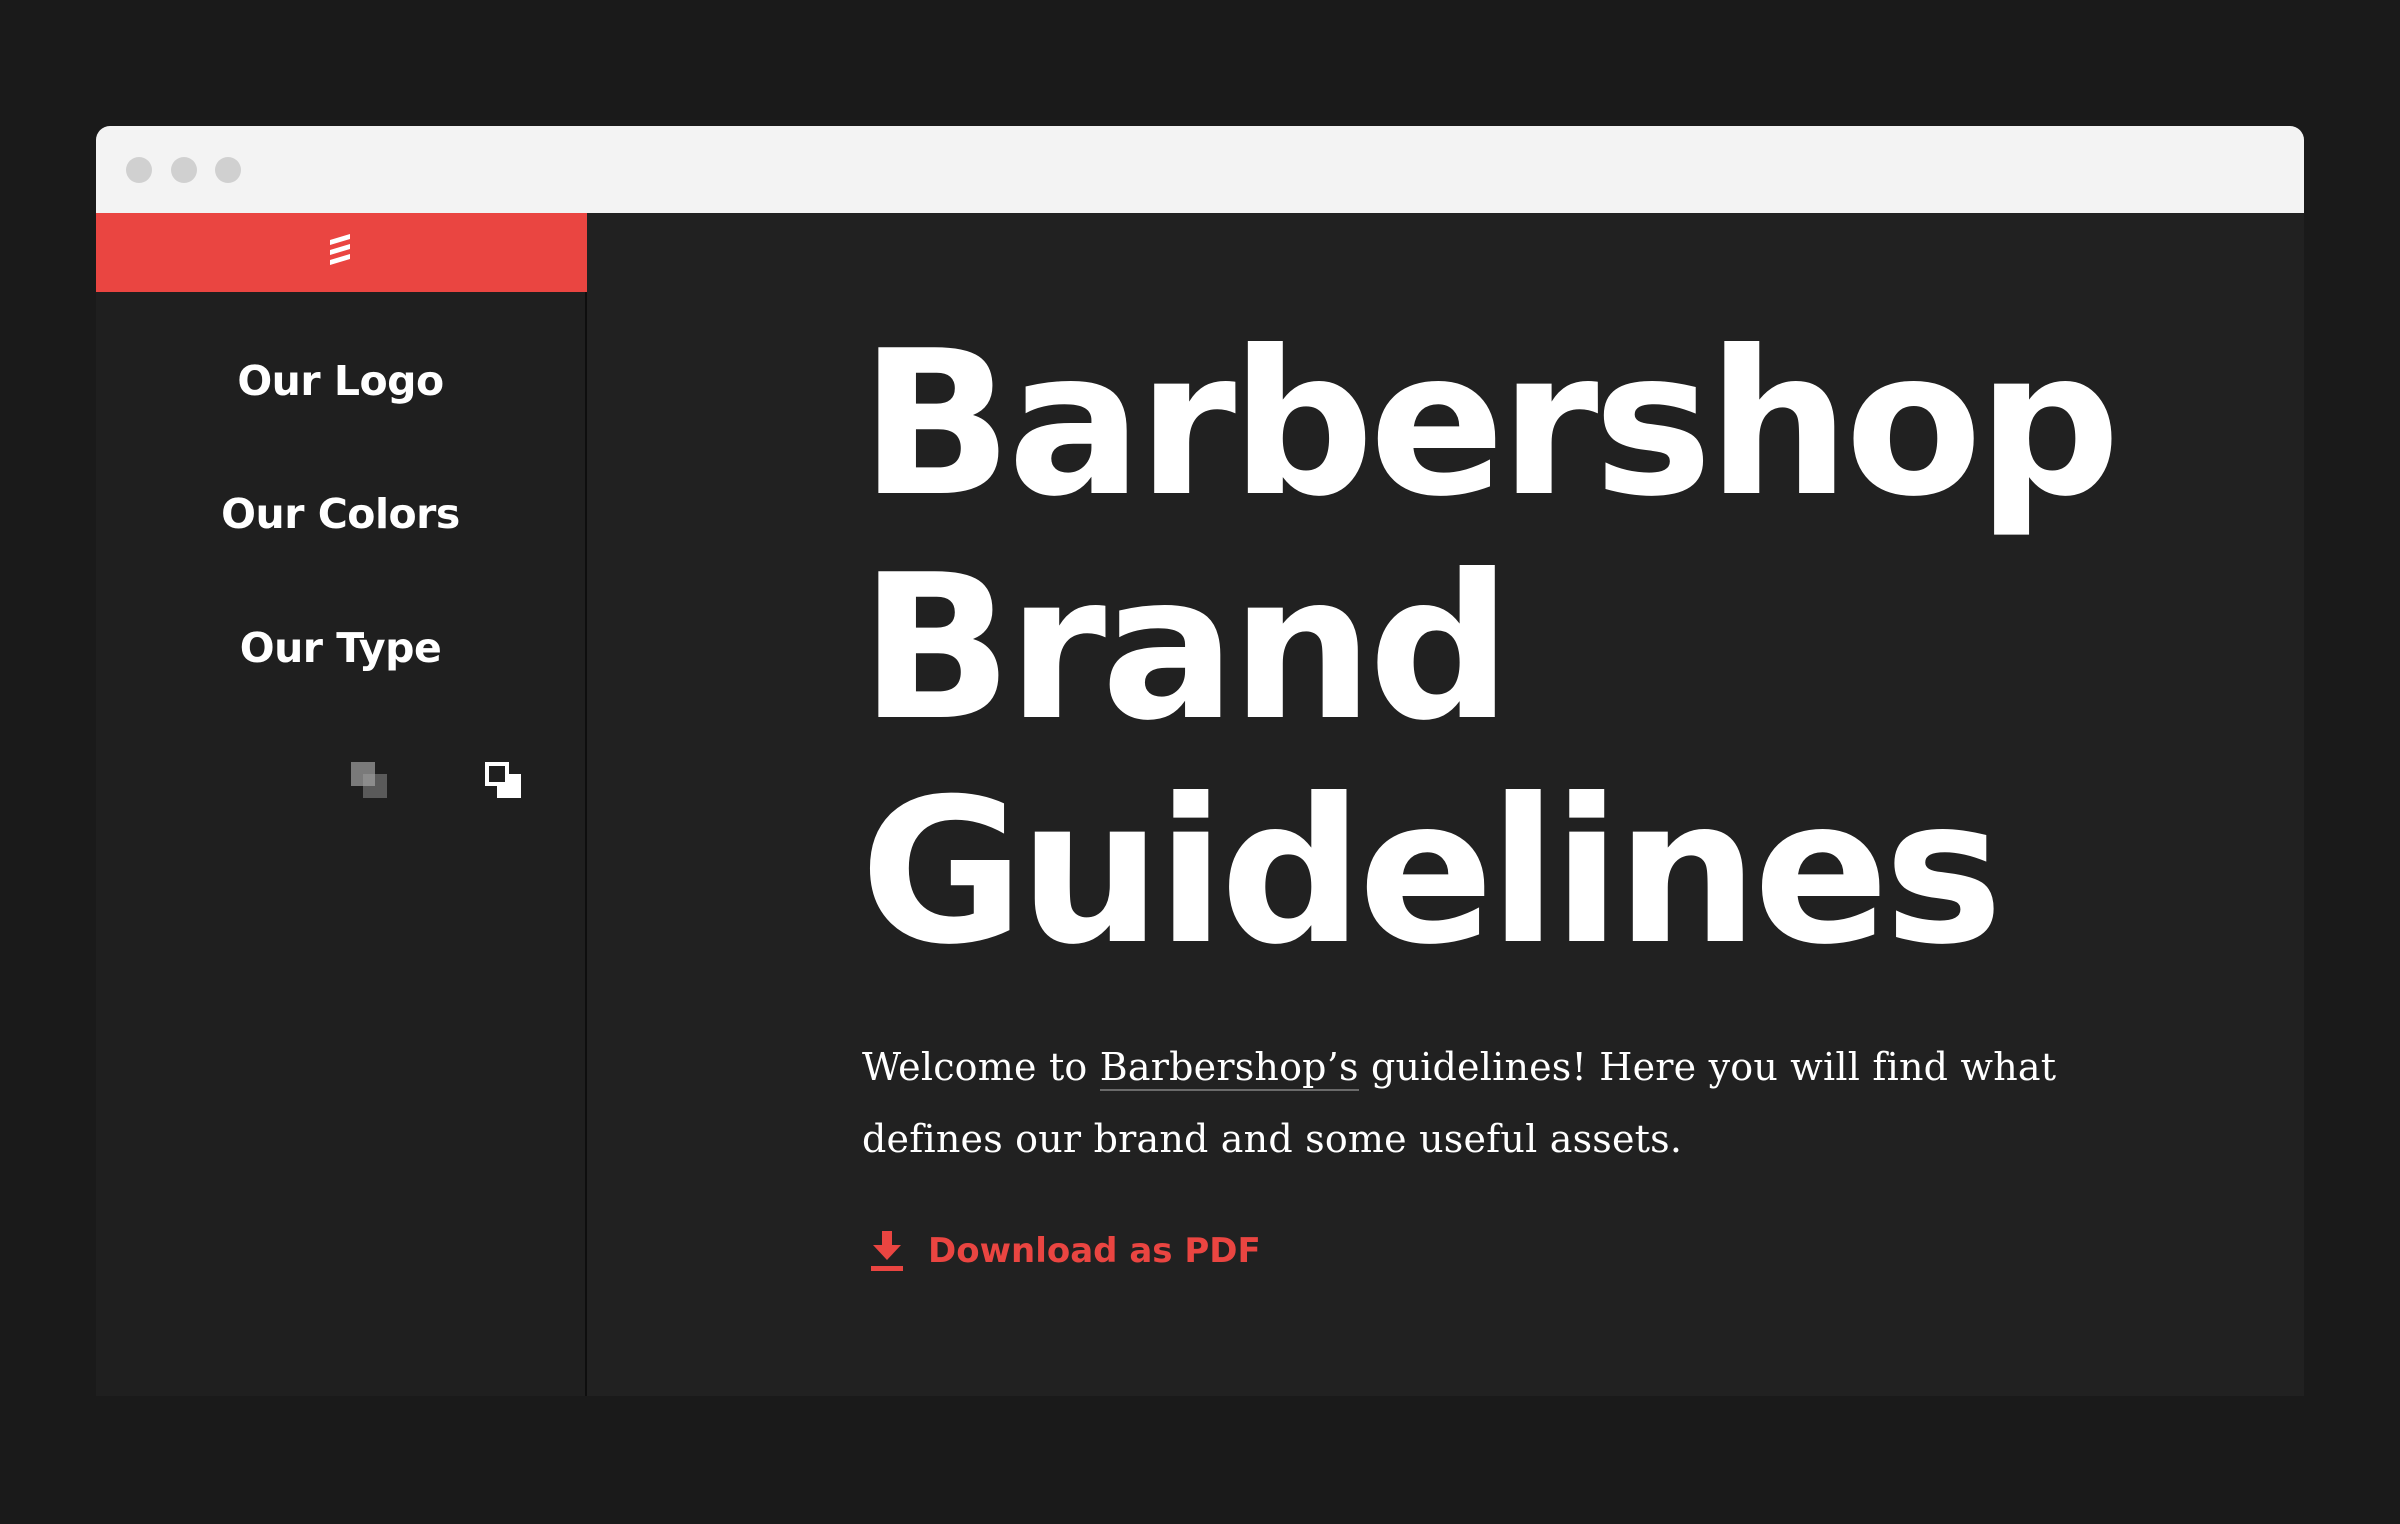  I want to click on title-line: Guidelines, so click(1431, 872).